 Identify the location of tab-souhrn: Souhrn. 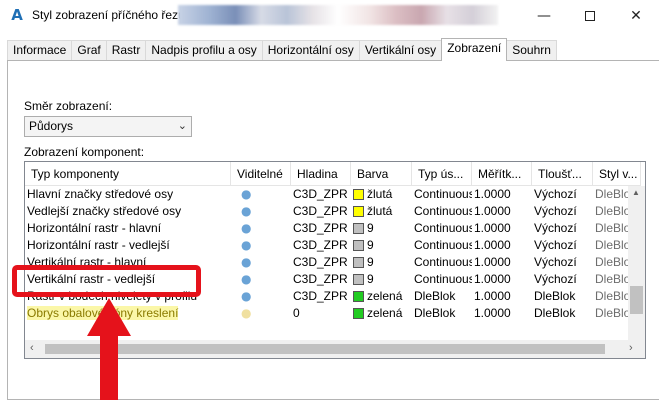
(531, 50).